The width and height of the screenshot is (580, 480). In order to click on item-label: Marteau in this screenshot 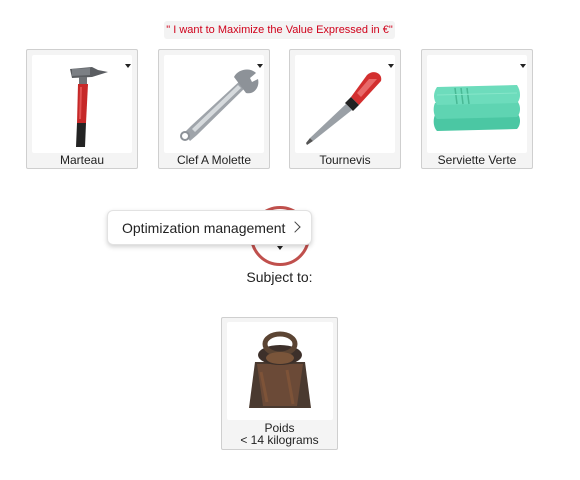, I will do `click(82, 160)`.